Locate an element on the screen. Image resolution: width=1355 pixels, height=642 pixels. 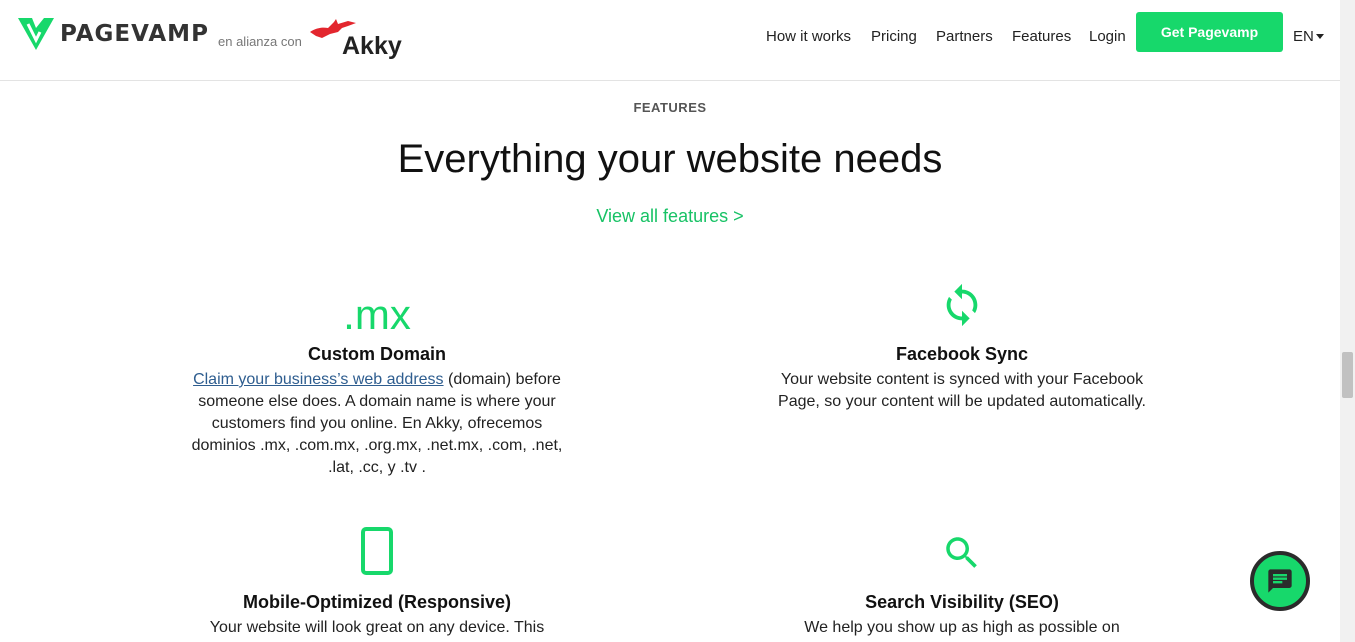
scrollbar-thumb is located at coordinates (1347, 375).